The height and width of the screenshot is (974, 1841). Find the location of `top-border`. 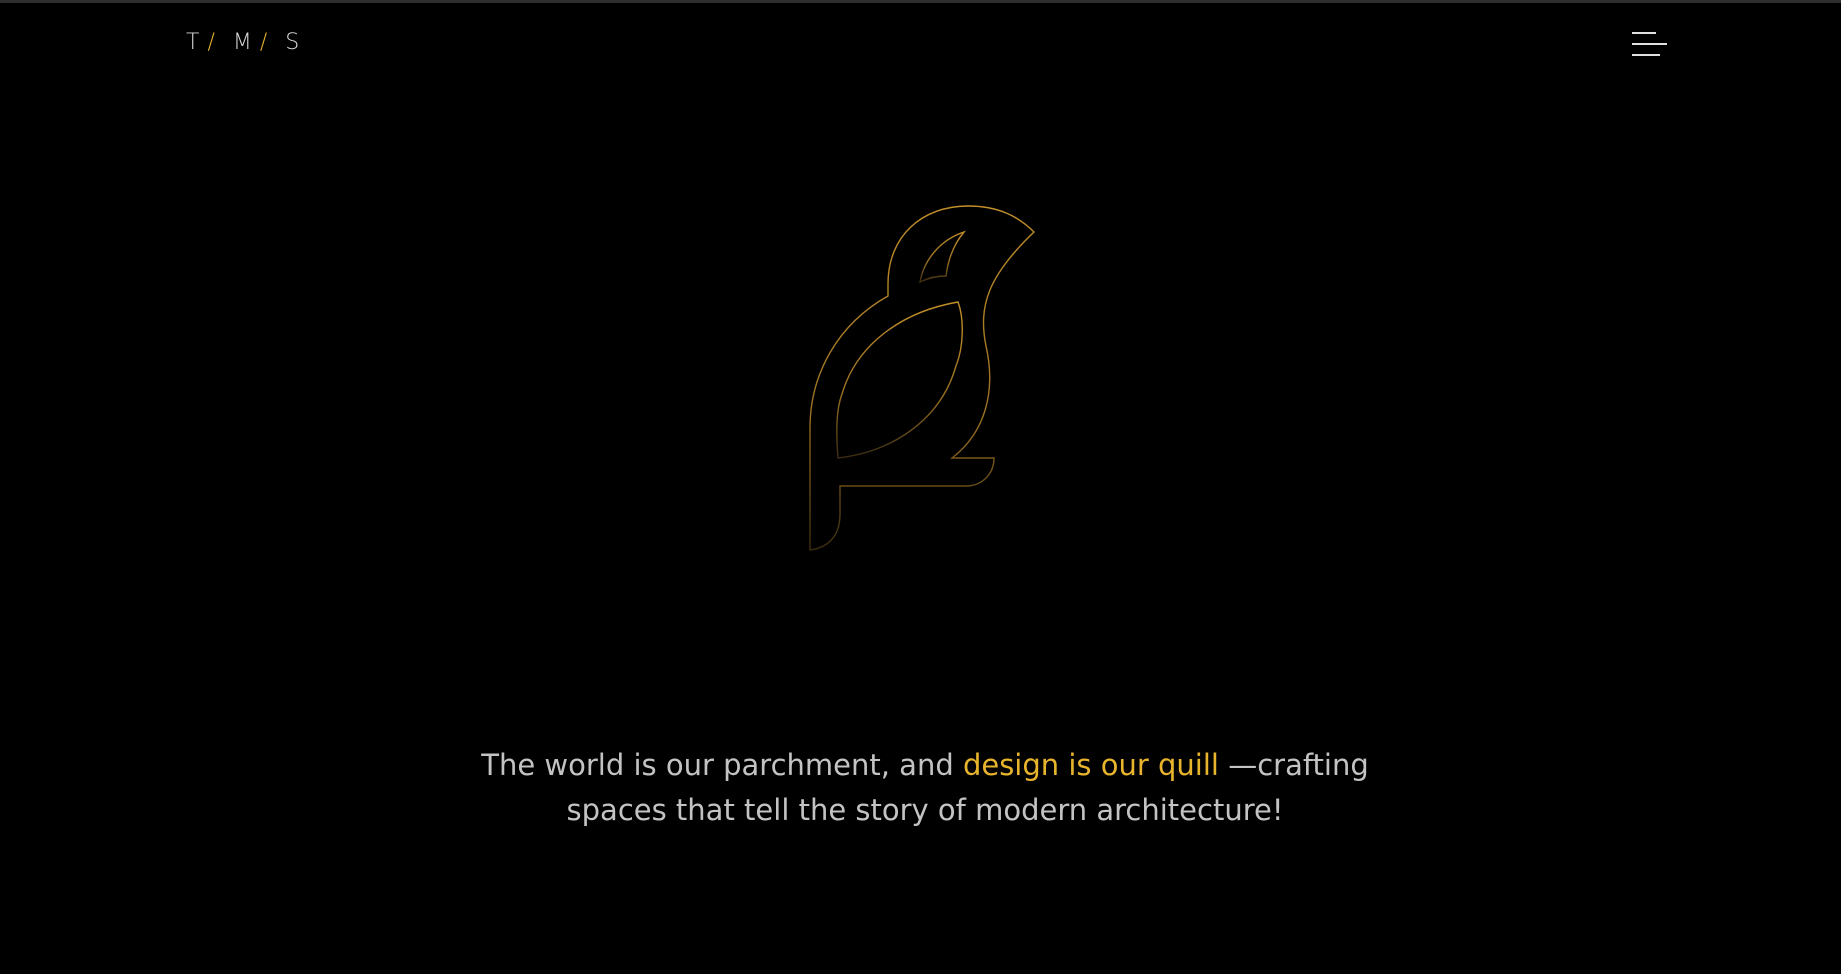

top-border is located at coordinates (920, 1).